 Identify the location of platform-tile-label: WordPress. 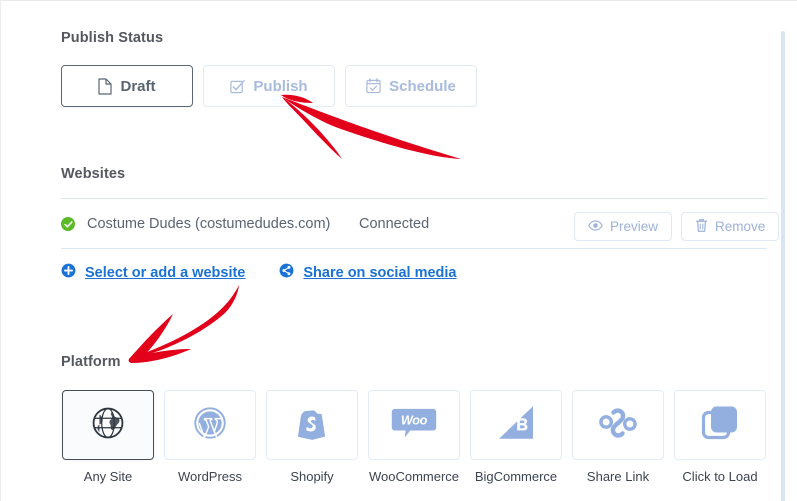
(210, 476).